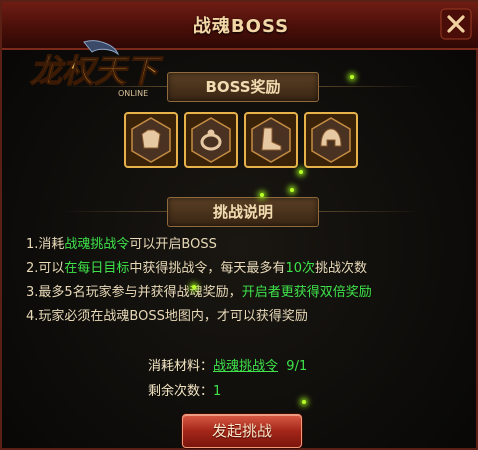 This screenshot has height=450, width=478. Describe the element at coordinates (241, 26) in the screenshot. I see `window-title: 战魂BOSS` at that location.